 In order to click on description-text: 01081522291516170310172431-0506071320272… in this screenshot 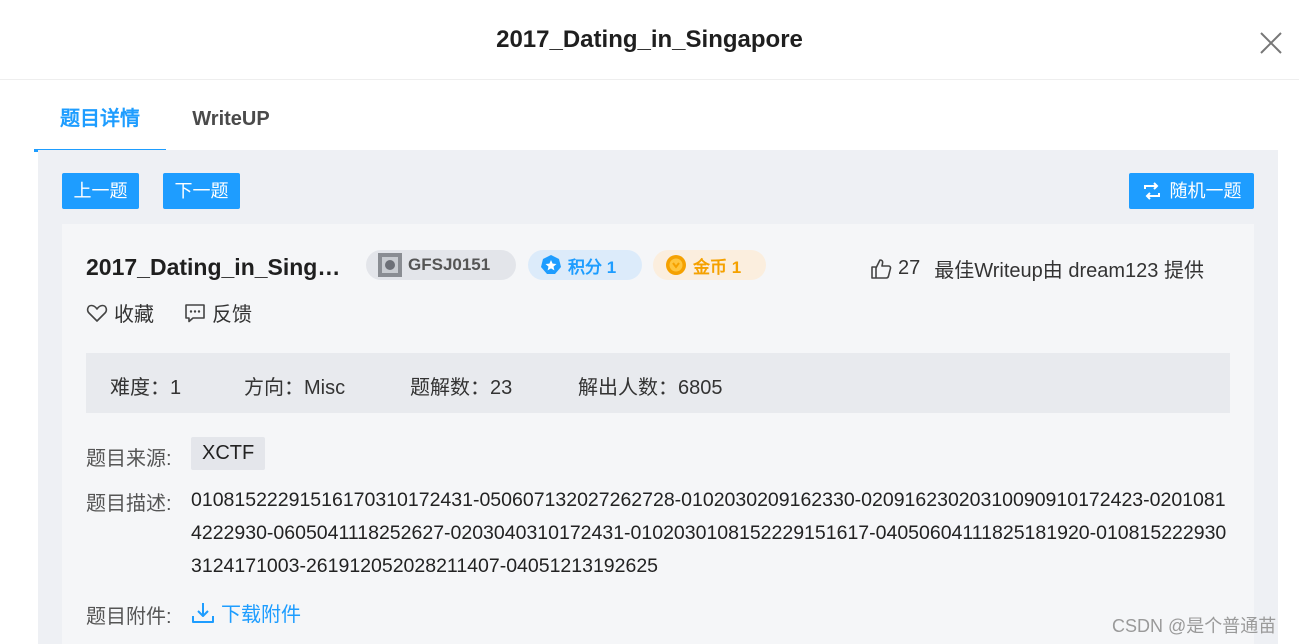, I will do `click(709, 533)`.